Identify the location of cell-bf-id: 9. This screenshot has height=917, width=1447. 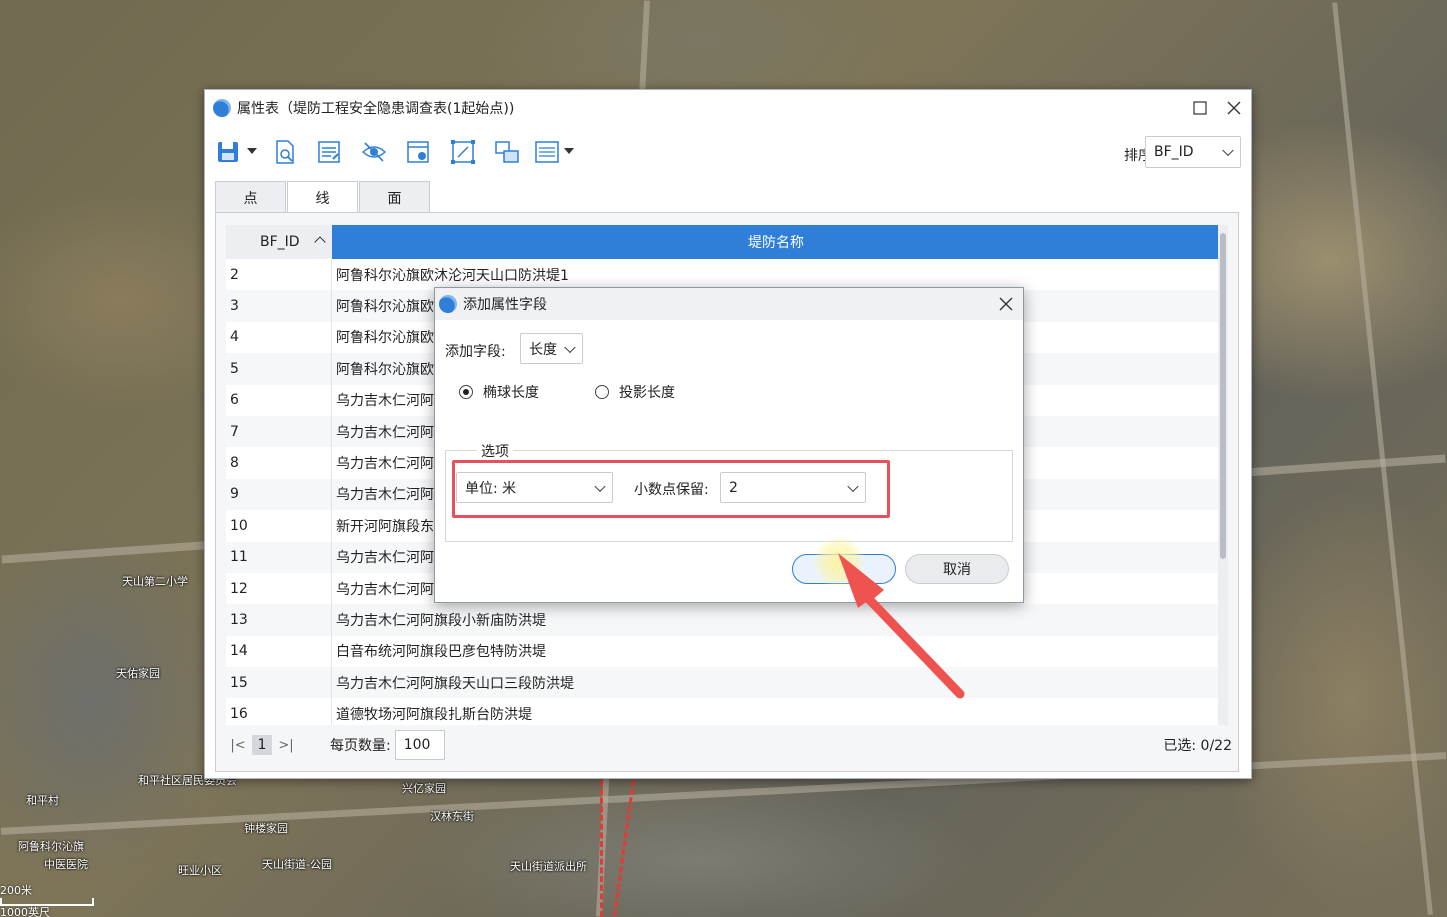
(279, 494).